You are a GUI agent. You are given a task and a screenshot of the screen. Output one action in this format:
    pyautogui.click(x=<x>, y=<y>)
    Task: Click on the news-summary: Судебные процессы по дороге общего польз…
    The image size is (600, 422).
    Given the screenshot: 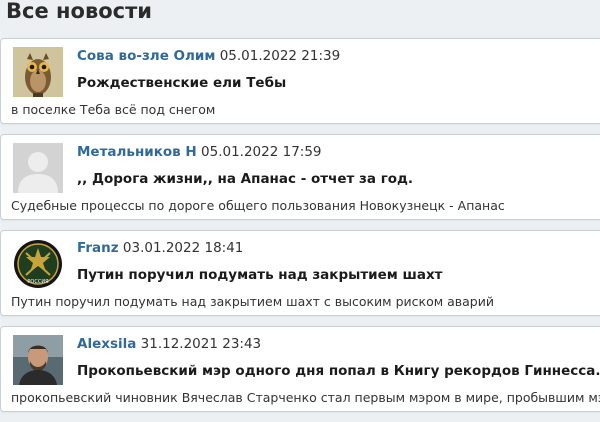 What is the action you would take?
    pyautogui.click(x=258, y=205)
    